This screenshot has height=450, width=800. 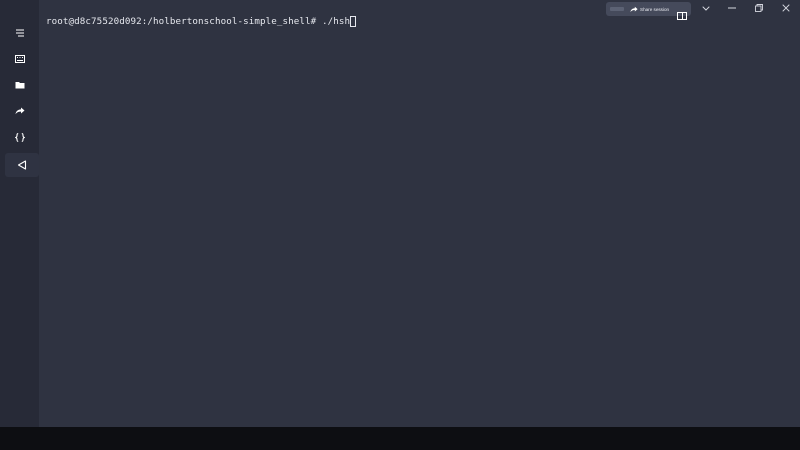 I want to click on split-pane-button, so click(x=682, y=14).